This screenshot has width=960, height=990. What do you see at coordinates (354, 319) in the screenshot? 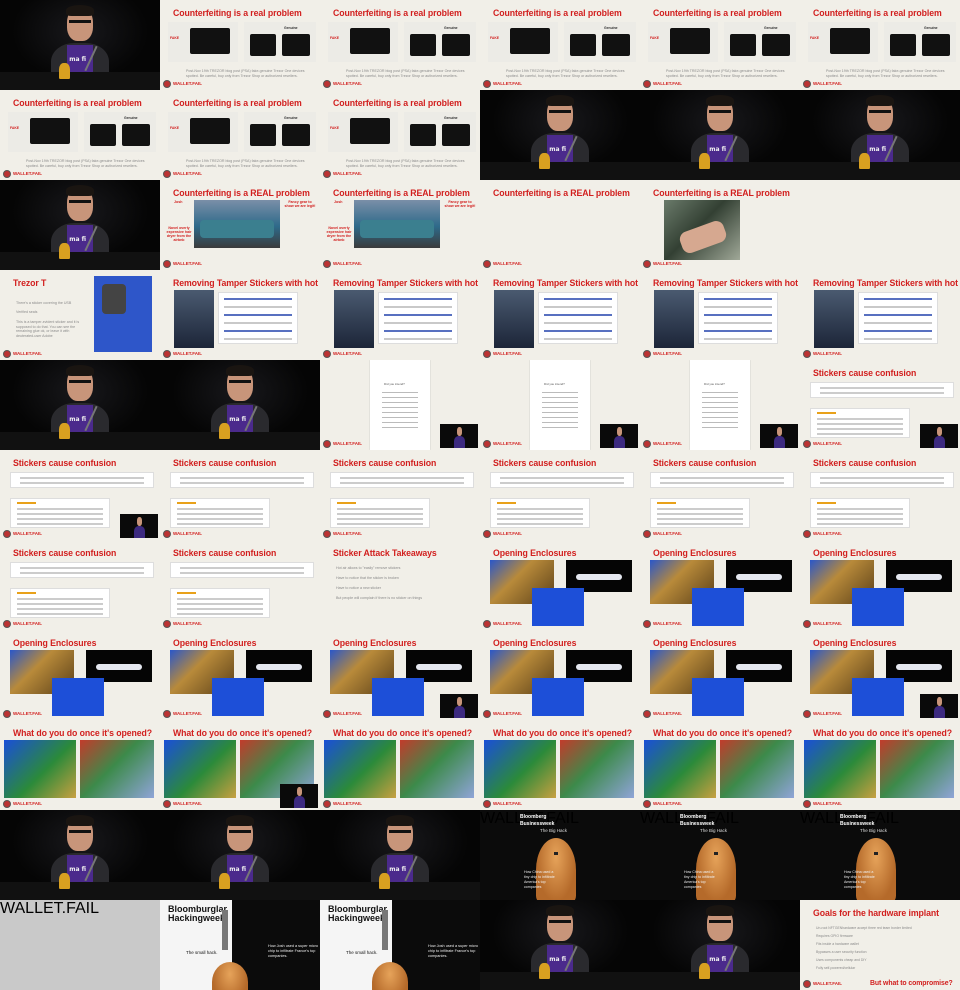
I see `hot-air-photo` at bounding box center [354, 319].